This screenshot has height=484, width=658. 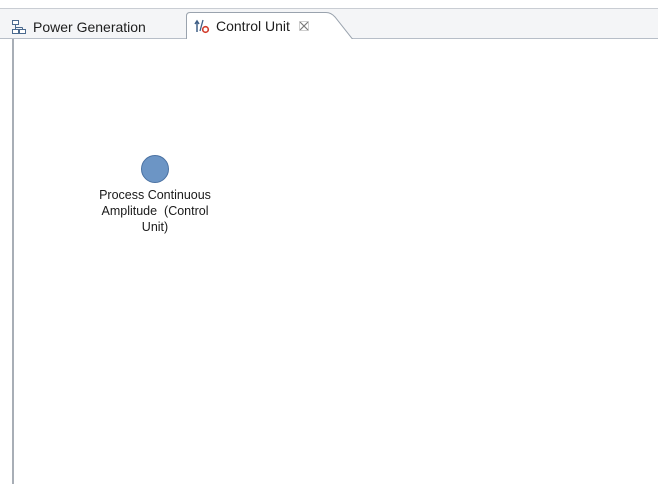 I want to click on tab-control-unit: Control Unit, so click(x=270, y=26).